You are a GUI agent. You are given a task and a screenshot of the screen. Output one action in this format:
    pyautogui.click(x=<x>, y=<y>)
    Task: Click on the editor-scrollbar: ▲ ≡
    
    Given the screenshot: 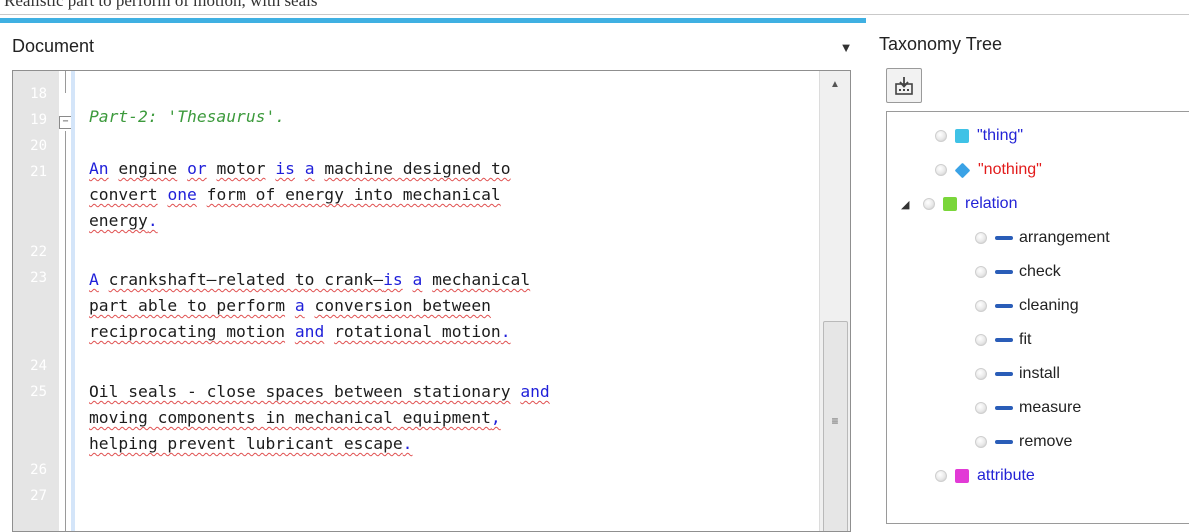 What is the action you would take?
    pyautogui.click(x=834, y=301)
    